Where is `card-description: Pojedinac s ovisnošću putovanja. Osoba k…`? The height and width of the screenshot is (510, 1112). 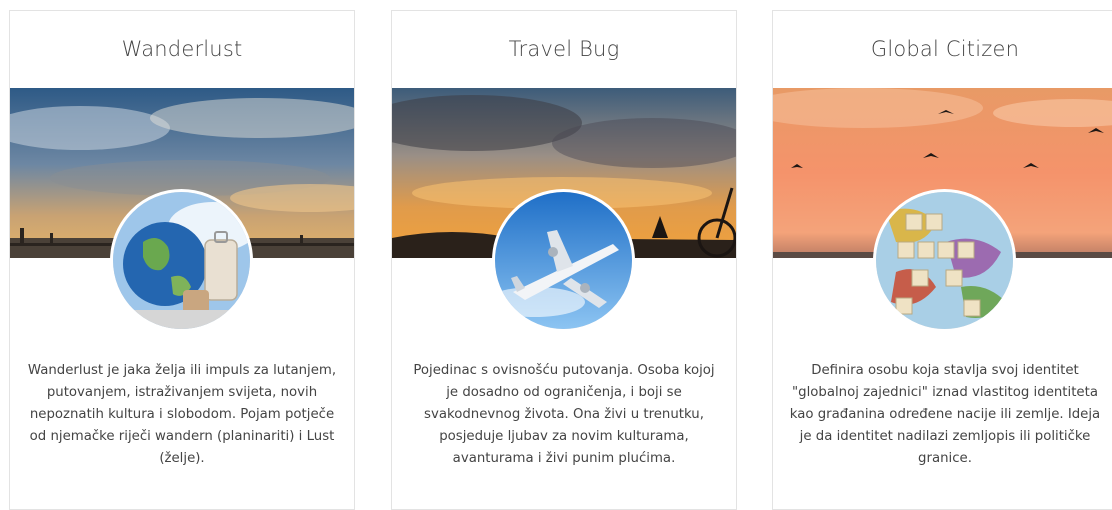 card-description: Pojedinac s ovisnošću putovanja. Osoba k… is located at coordinates (564, 414).